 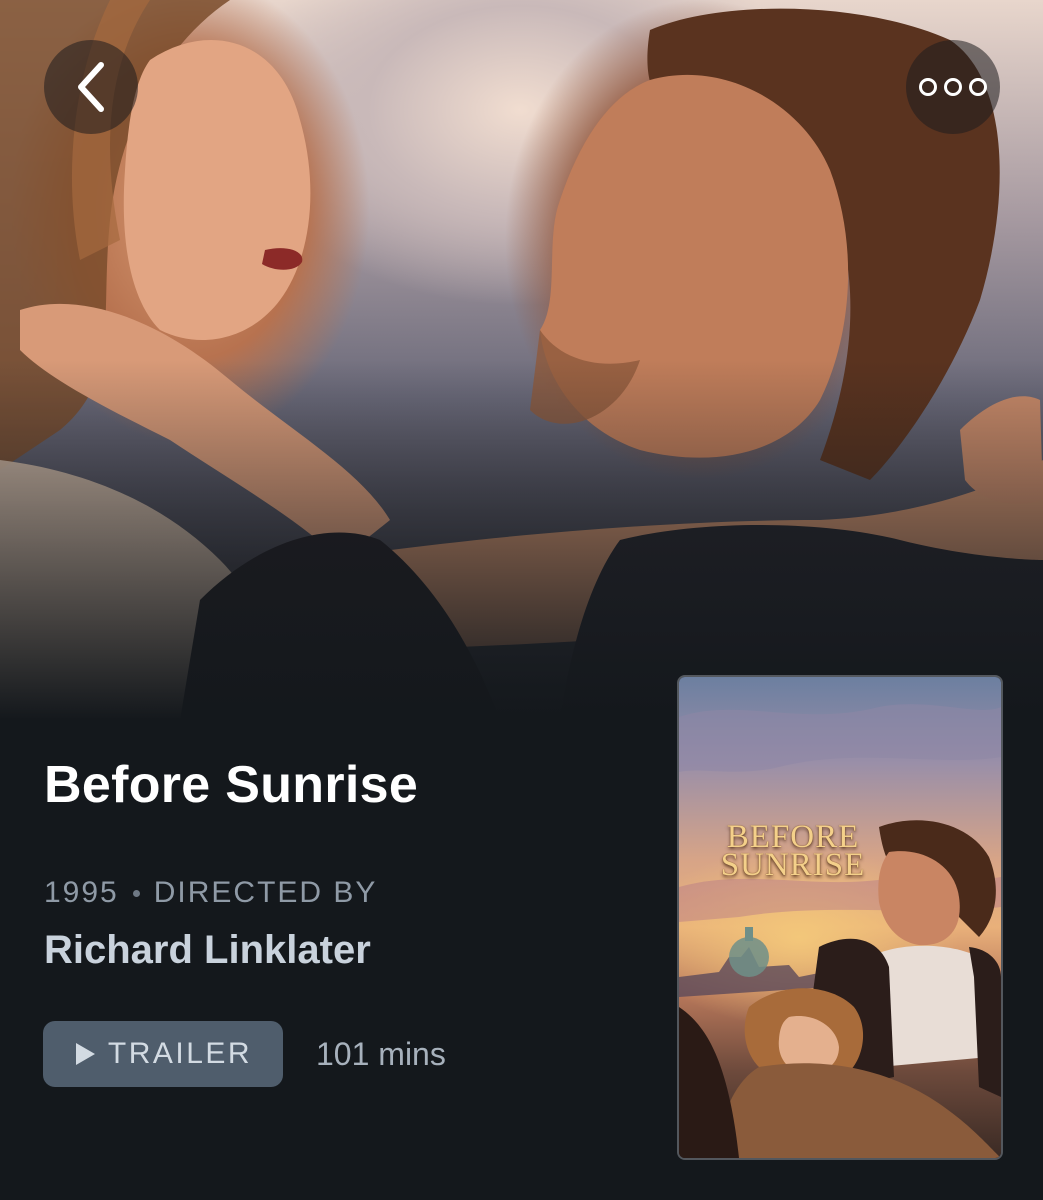 What do you see at coordinates (381, 1054) in the screenshot?
I see `runtime: 101 mins` at bounding box center [381, 1054].